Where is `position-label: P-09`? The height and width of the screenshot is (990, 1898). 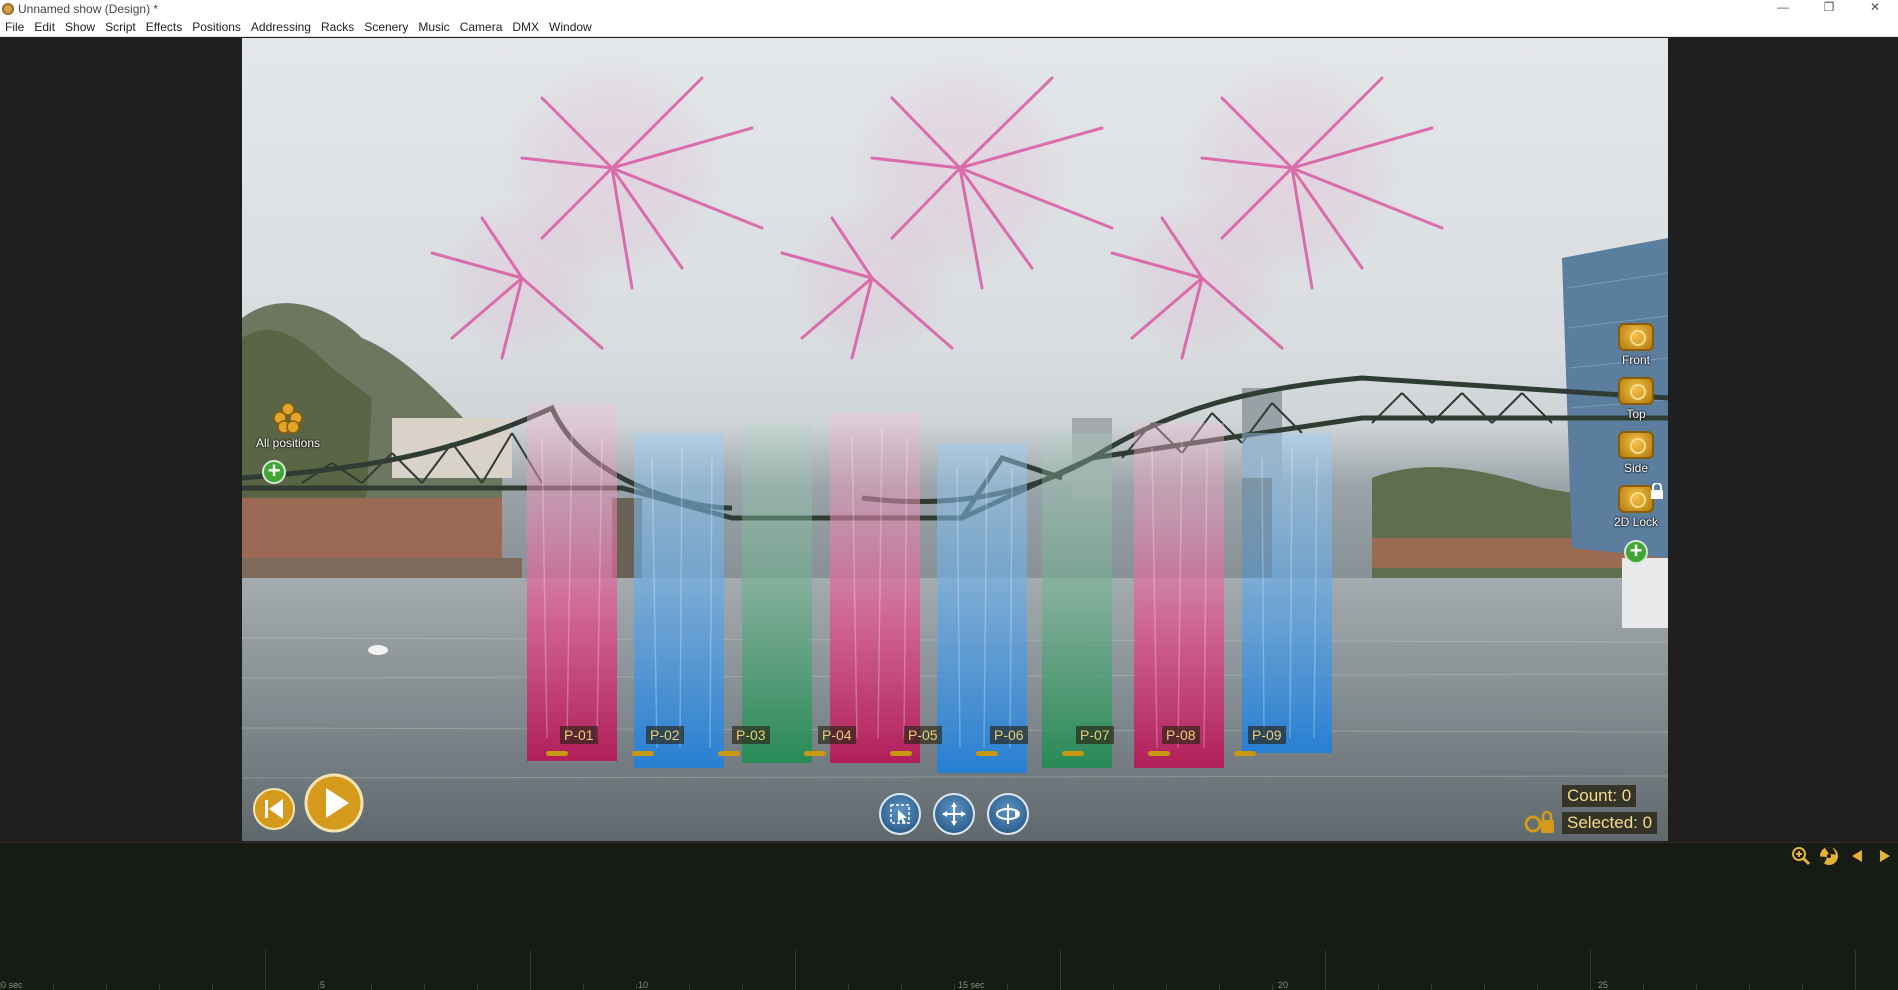
position-label: P-09 is located at coordinates (1267, 735).